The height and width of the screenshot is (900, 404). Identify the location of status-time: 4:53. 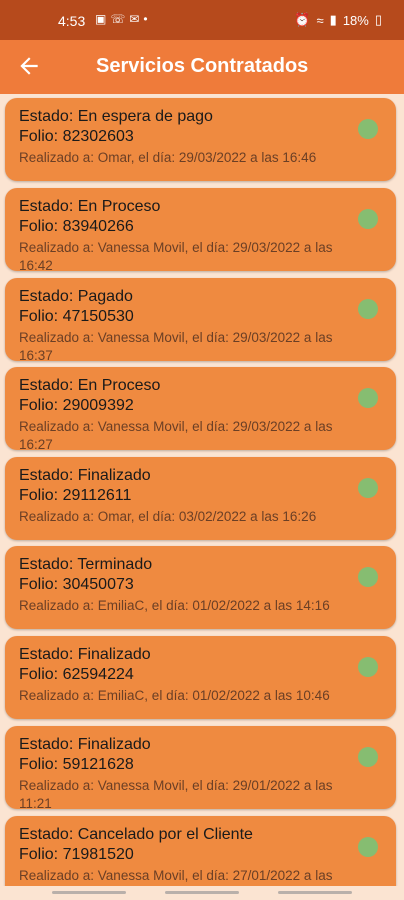
(72, 21).